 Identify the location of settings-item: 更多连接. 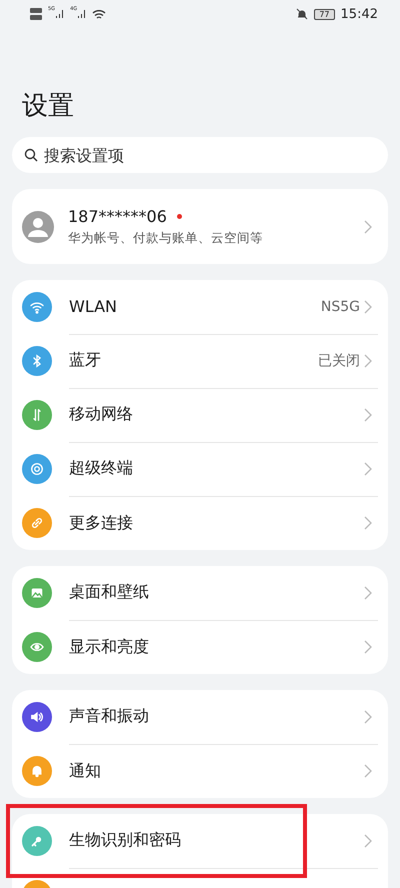
(200, 523).